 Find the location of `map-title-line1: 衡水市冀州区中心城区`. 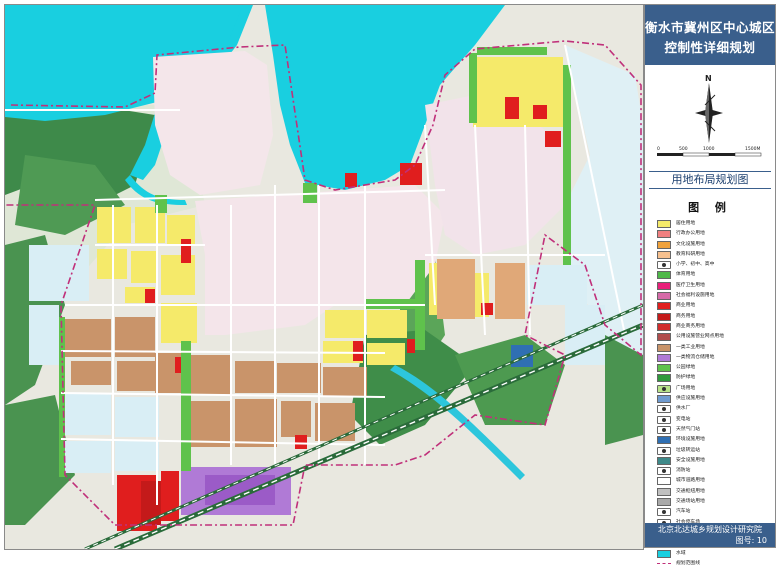

map-title-line1: 衡水市冀州区中心城区 is located at coordinates (710, 27).